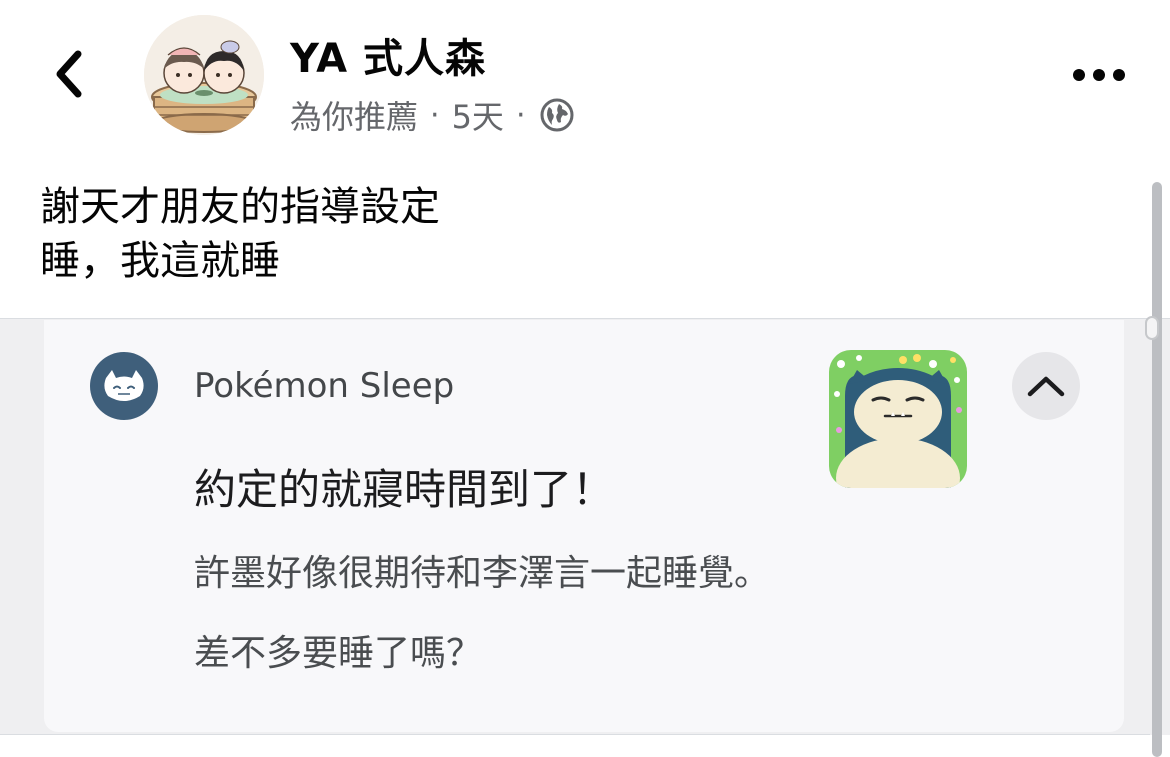 Image resolution: width=1170 pixels, height=757 pixels. I want to click on app-icon, so click(124, 386).